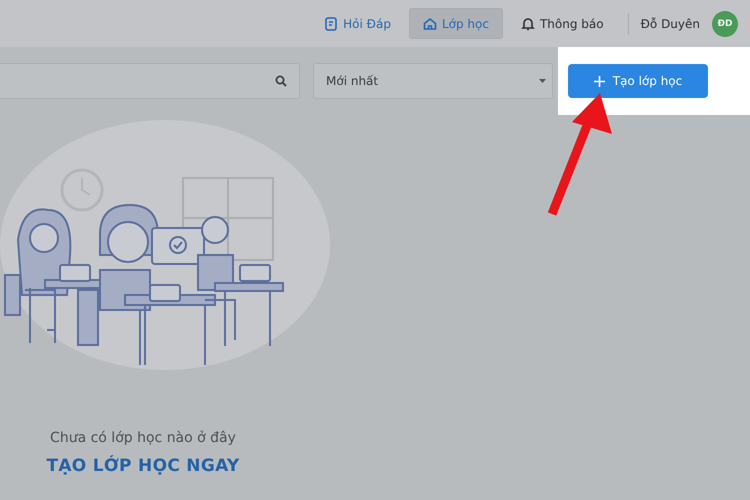 The height and width of the screenshot is (500, 750). What do you see at coordinates (670, 23) in the screenshot?
I see `user-name: Đỗ Duyên` at bounding box center [670, 23].